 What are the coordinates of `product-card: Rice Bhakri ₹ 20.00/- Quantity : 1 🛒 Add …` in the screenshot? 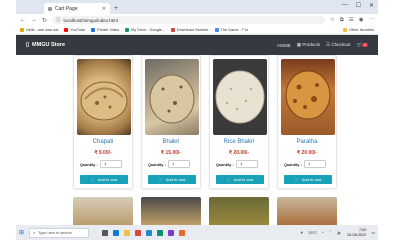 It's located at (239, 122).